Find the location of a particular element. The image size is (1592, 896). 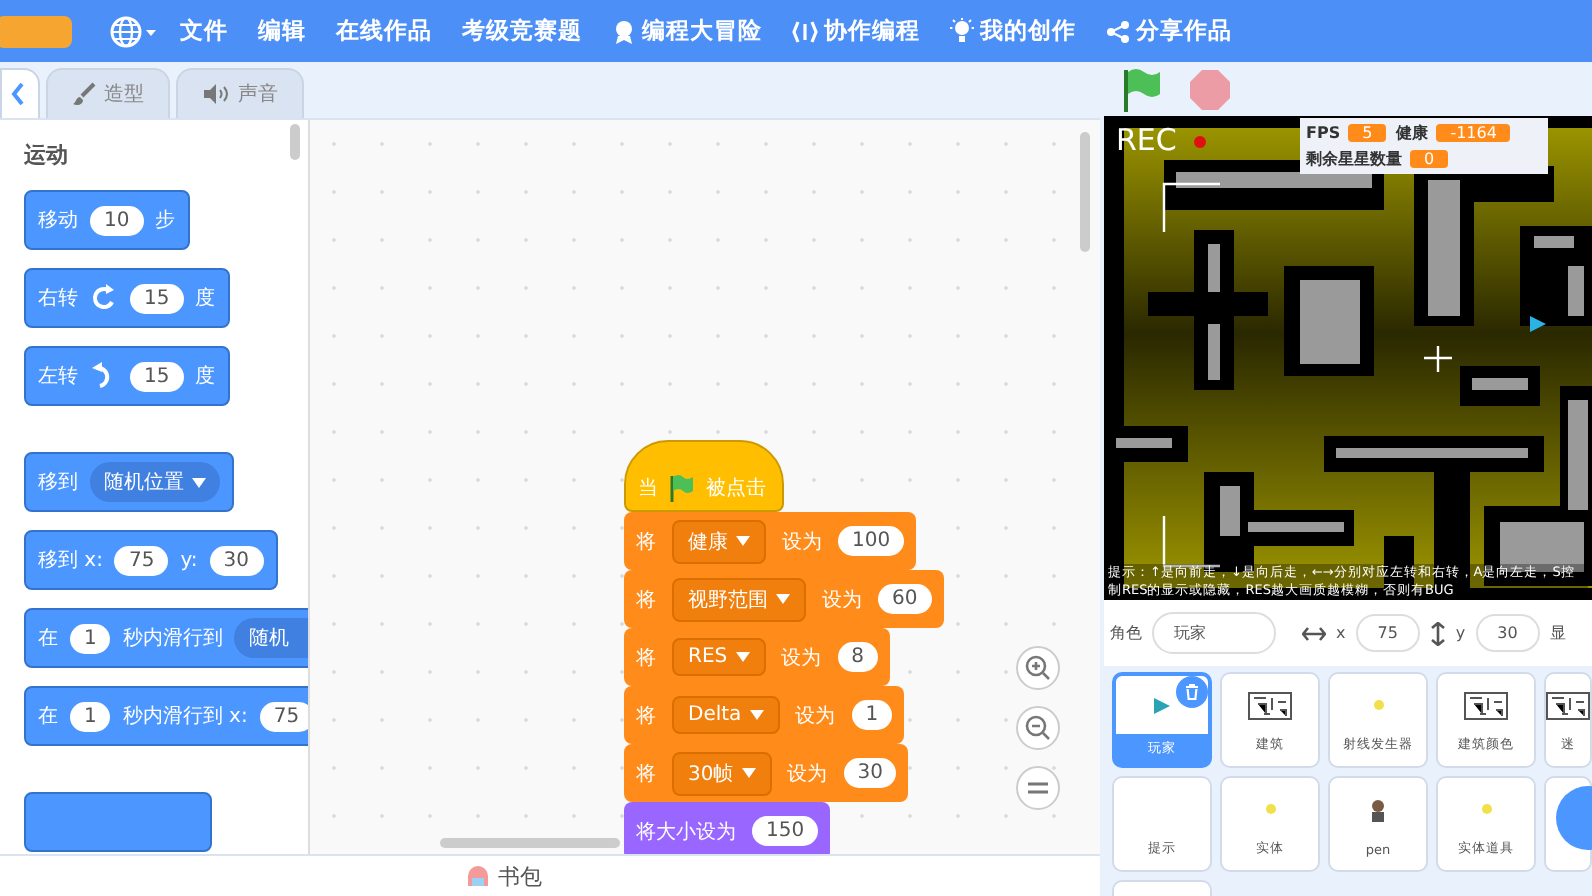

person-icon is located at coordinates (1378, 810).